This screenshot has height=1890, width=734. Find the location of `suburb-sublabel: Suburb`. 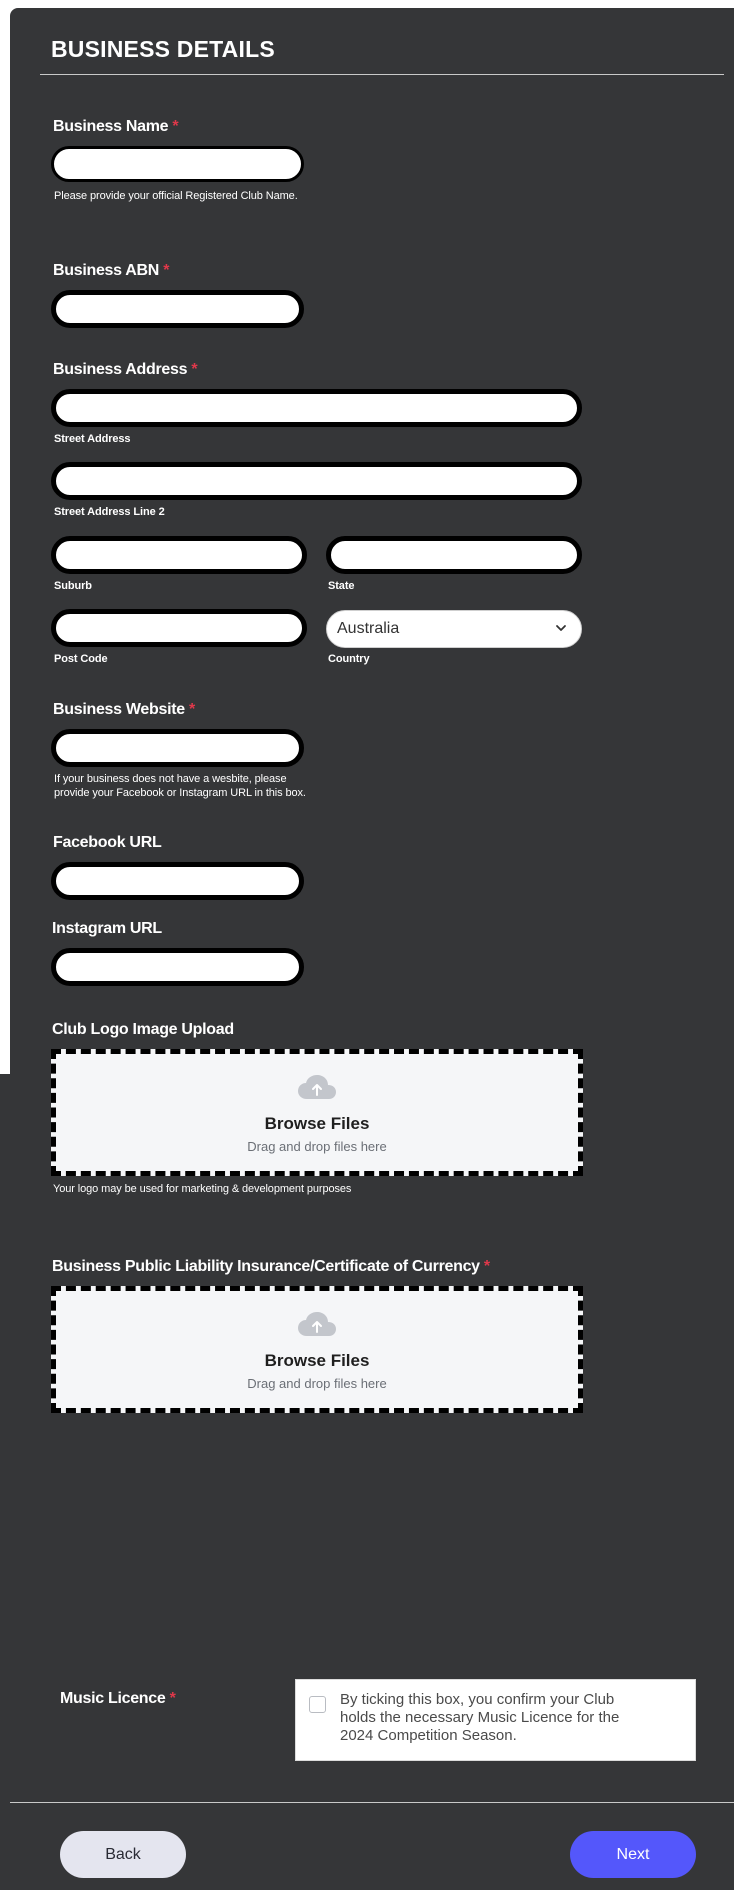

suburb-sublabel: Suburb is located at coordinates (73, 586).